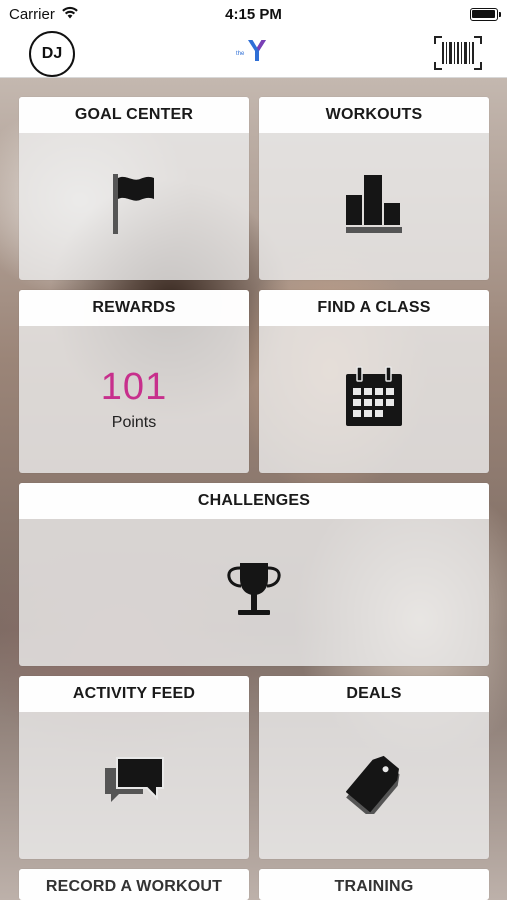  What do you see at coordinates (134, 694) in the screenshot?
I see `tile-title: ACTIVITY FEED` at bounding box center [134, 694].